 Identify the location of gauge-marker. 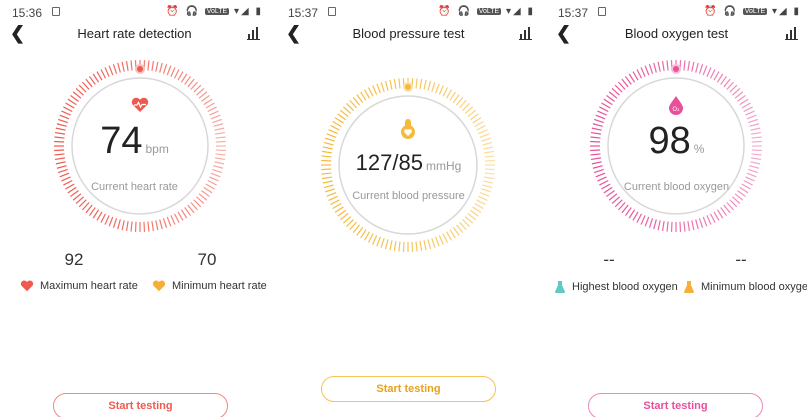
(408, 87).